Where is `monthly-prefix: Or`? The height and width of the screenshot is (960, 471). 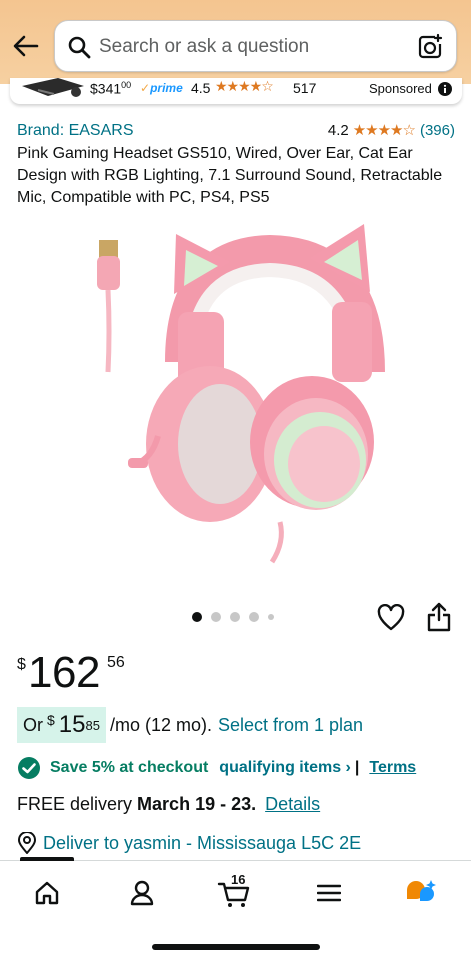
monthly-prefix: Or is located at coordinates (33, 724).